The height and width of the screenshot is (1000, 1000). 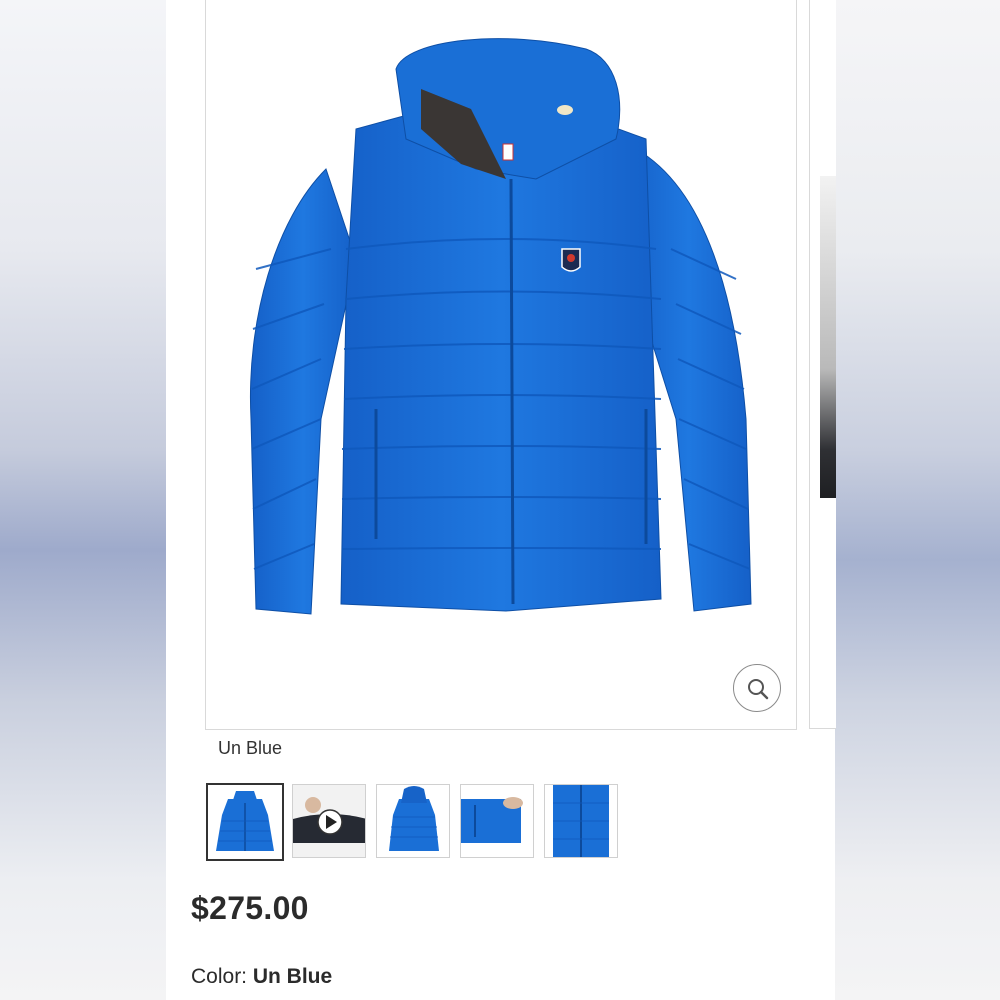 I want to click on image-color-caption: Un Blue, so click(x=250, y=748).